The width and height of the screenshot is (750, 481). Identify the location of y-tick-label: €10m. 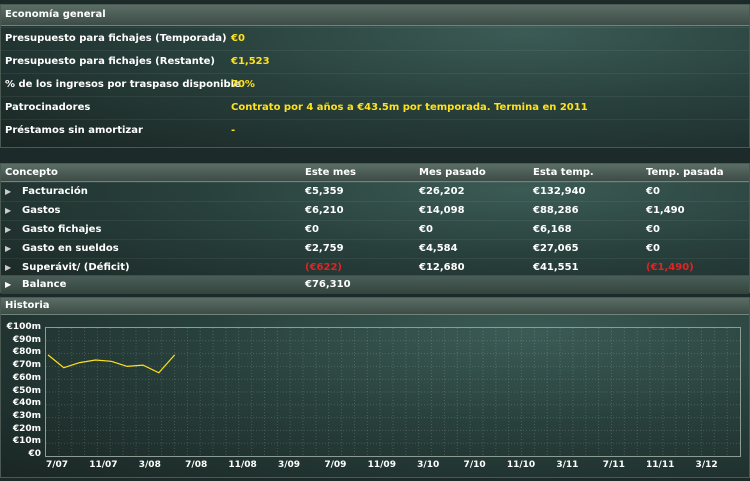
(26, 441).